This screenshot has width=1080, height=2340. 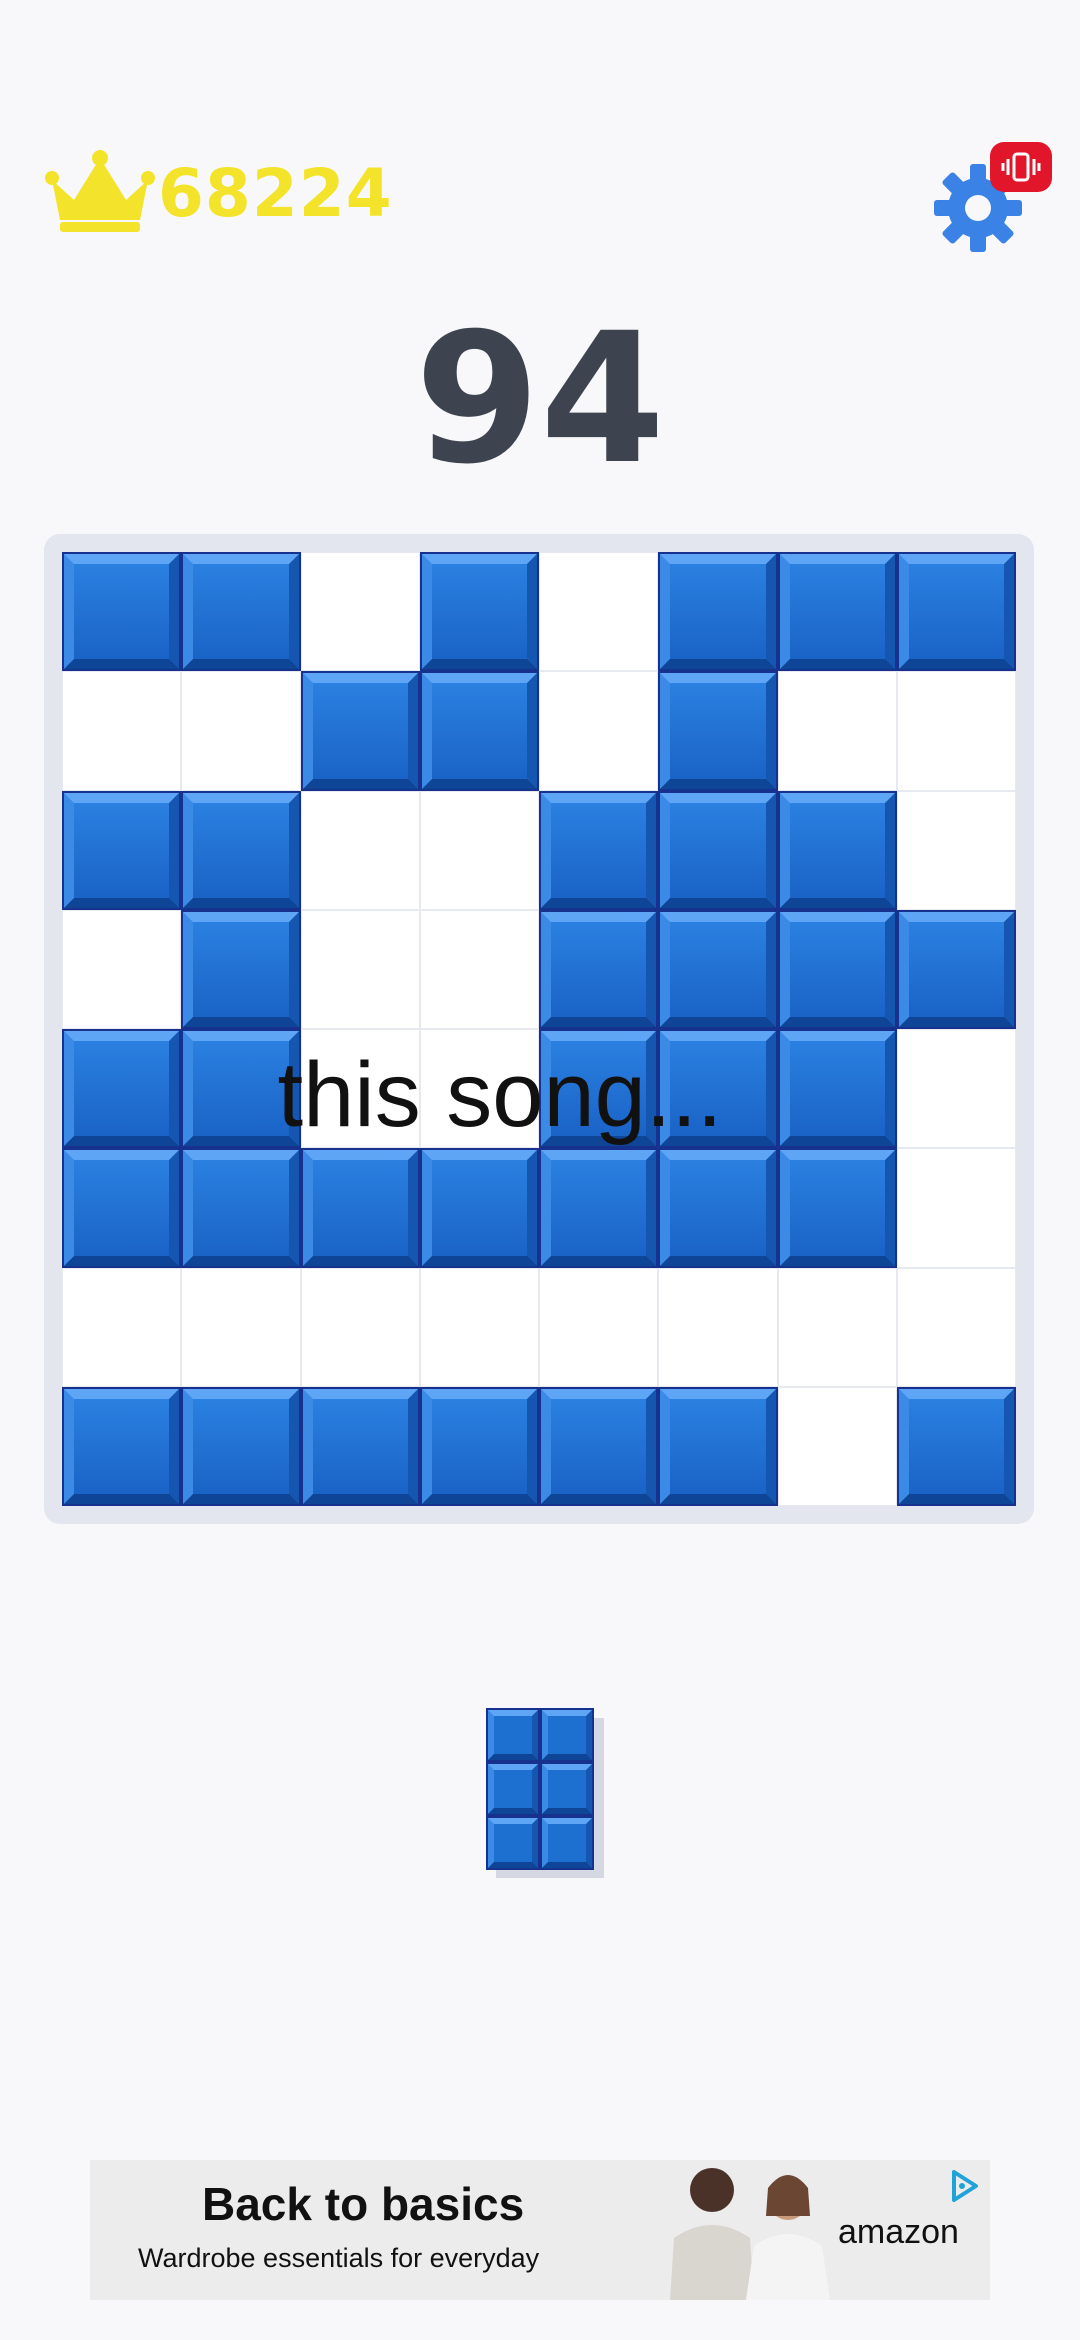 What do you see at coordinates (275, 193) in the screenshot?
I see `best-score: 68224` at bounding box center [275, 193].